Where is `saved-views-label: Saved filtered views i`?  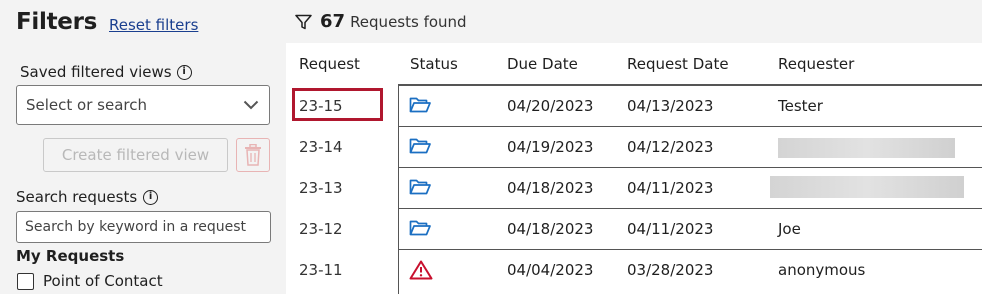
saved-views-label: Saved filtered views i is located at coordinates (106, 72).